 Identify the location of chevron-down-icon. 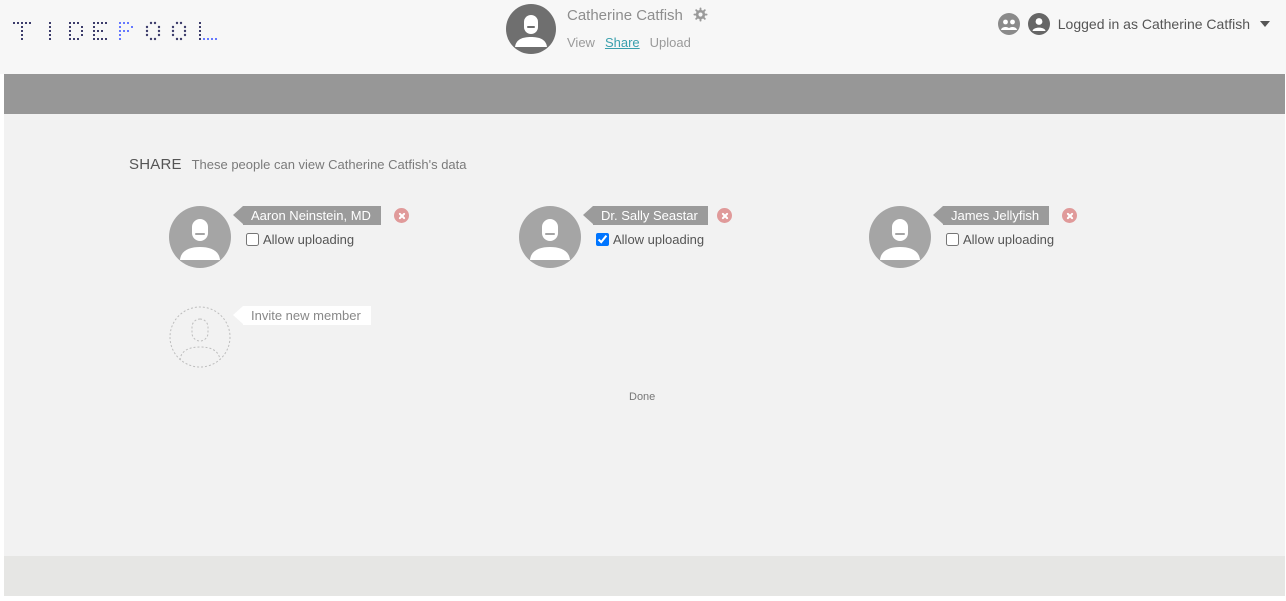
(1265, 24).